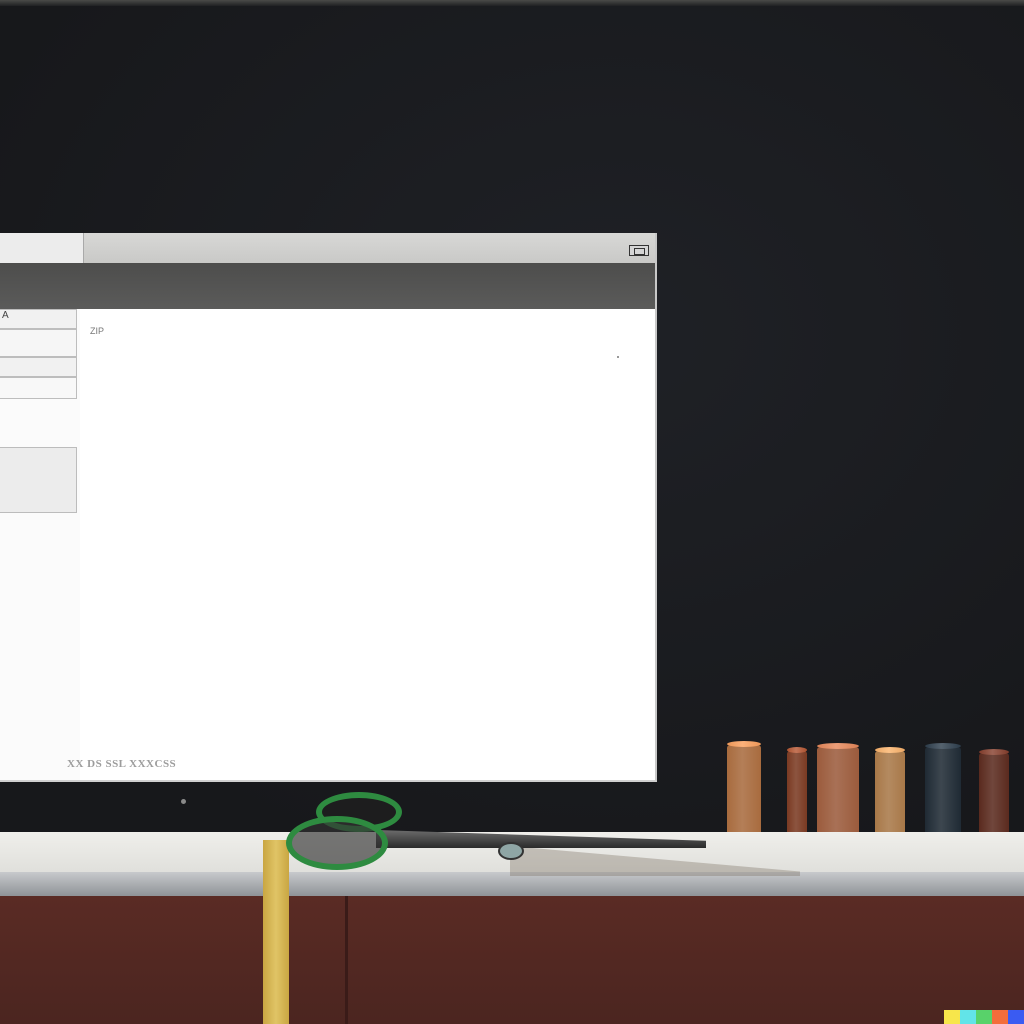 The height and width of the screenshot is (1024, 1024). I want to click on watermark, so click(984, 1017).